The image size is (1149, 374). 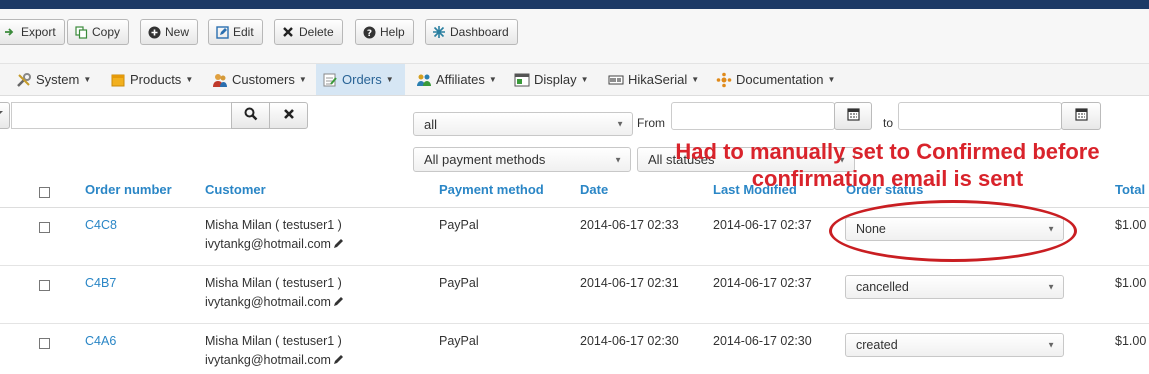 I want to click on help-circle-icon: ?, so click(x=369, y=32).